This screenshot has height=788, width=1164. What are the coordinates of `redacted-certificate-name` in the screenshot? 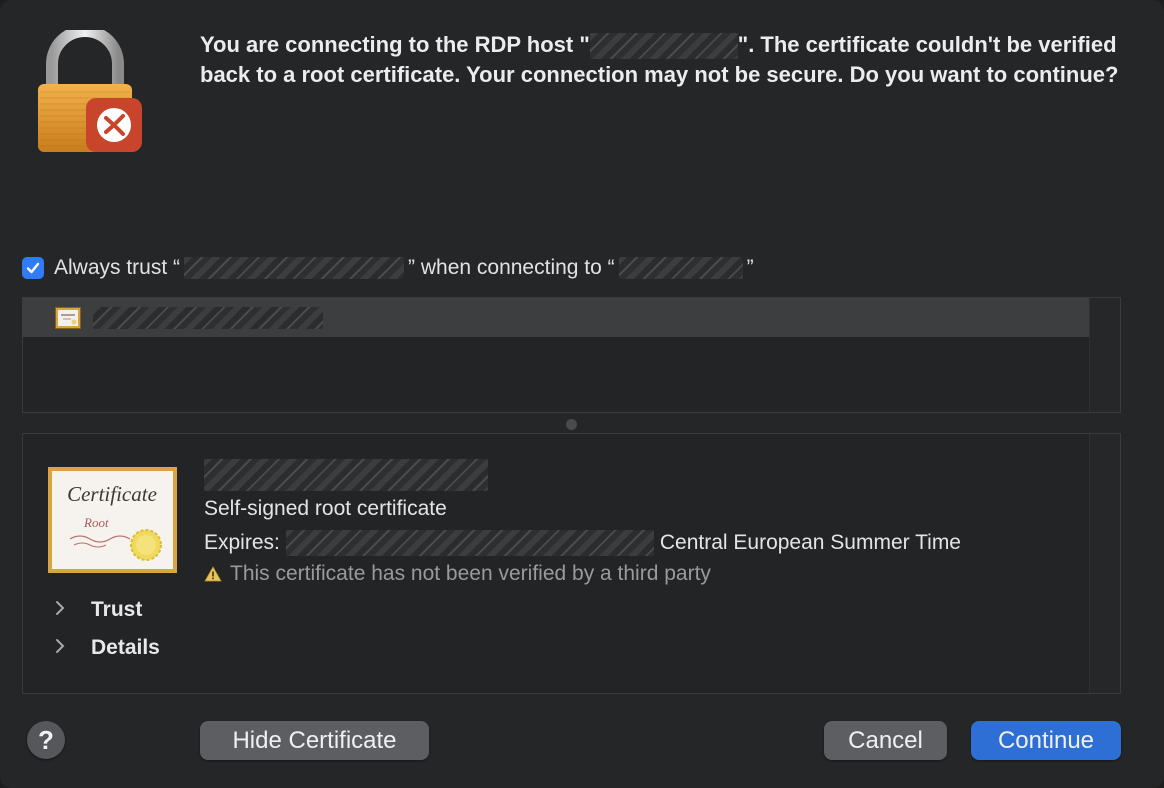 It's located at (294, 268).